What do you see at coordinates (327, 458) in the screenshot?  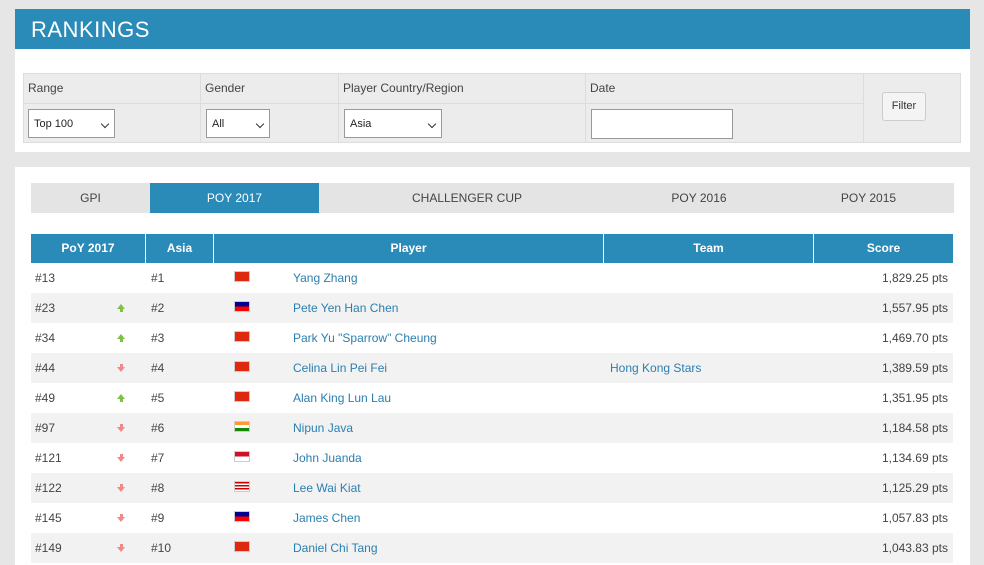 I see `player-link: John Juanda` at bounding box center [327, 458].